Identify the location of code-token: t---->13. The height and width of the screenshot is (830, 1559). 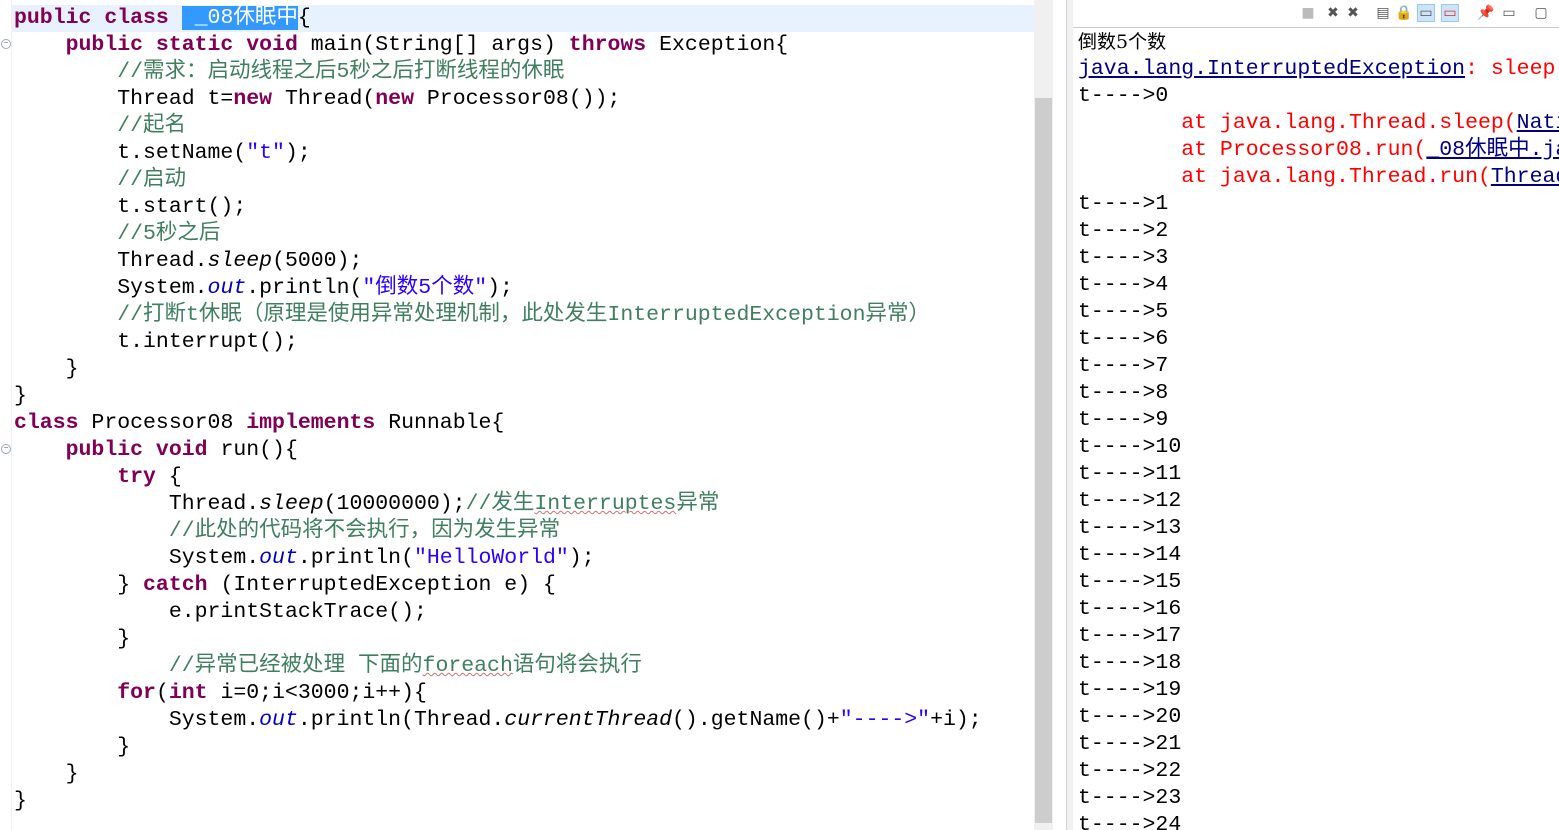
(1130, 528).